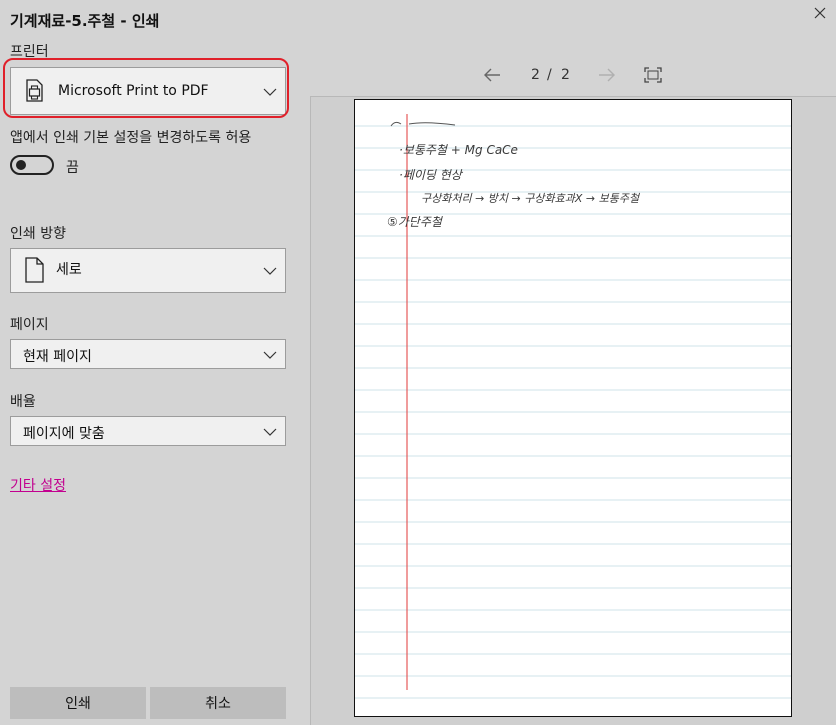 Image resolution: width=836 pixels, height=725 pixels. What do you see at coordinates (148, 354) in the screenshot?
I see `pages-select: 현재 페이지` at bounding box center [148, 354].